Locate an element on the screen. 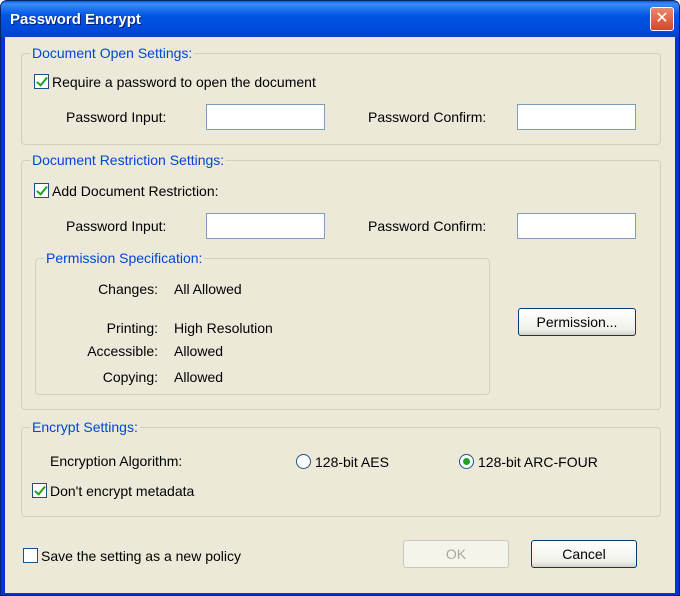  changes-label: Changes: is located at coordinates (128, 289).